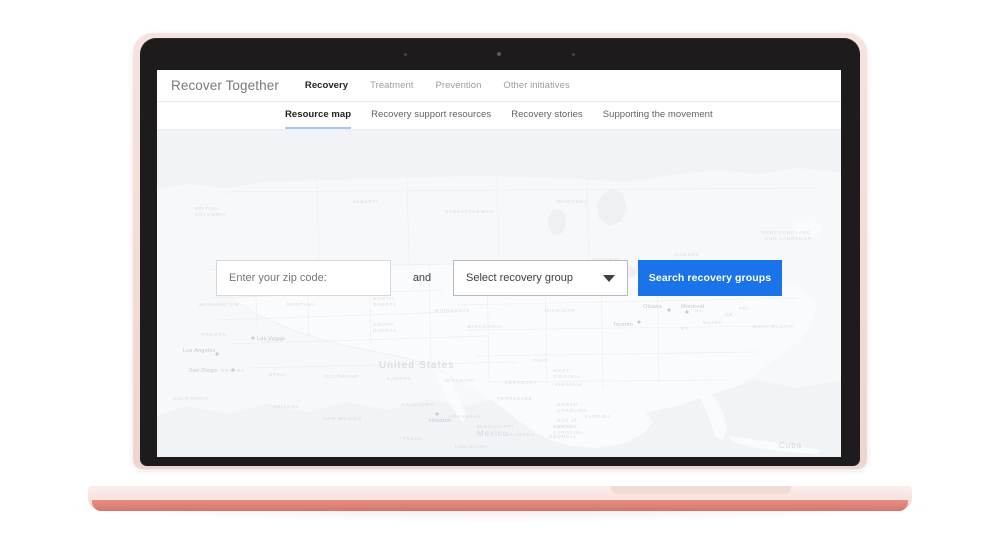  What do you see at coordinates (685, 328) in the screenshot?
I see `svg-text: VT` at bounding box center [685, 328].